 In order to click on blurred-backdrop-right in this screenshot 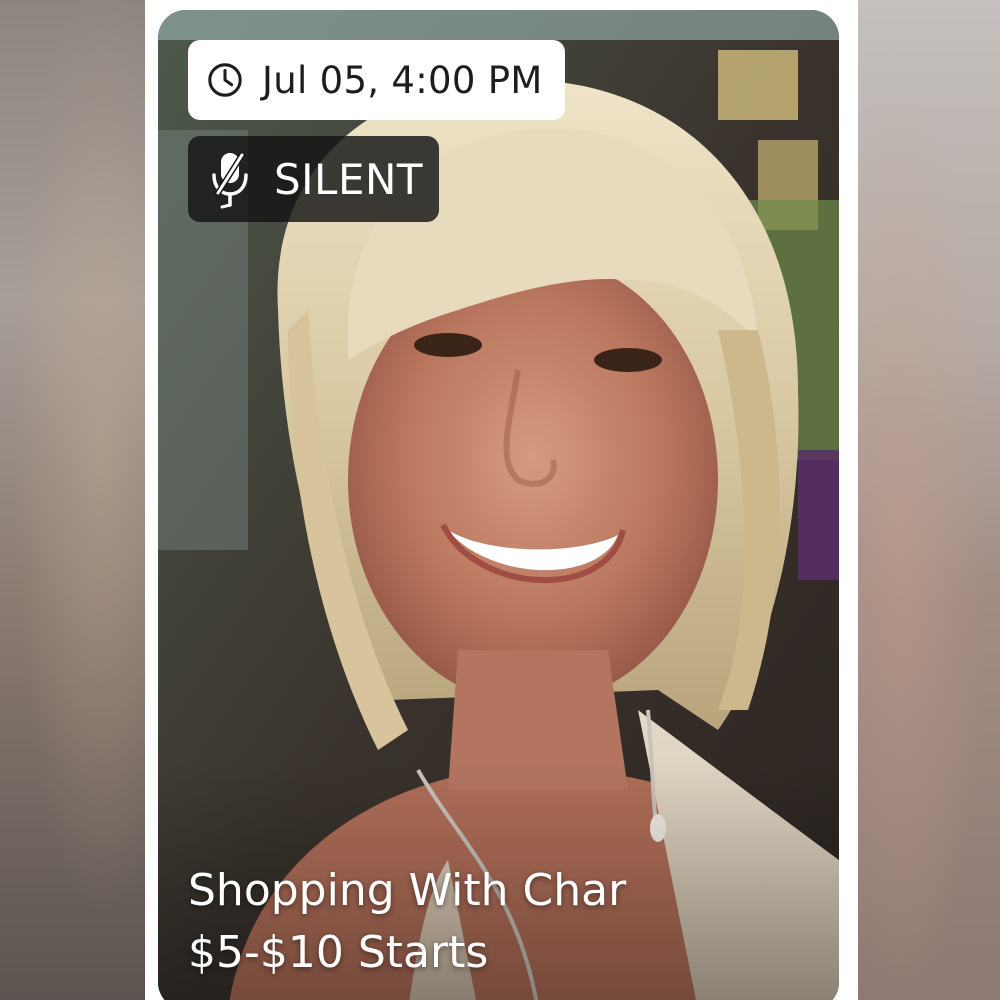, I will do `click(929, 500)`.